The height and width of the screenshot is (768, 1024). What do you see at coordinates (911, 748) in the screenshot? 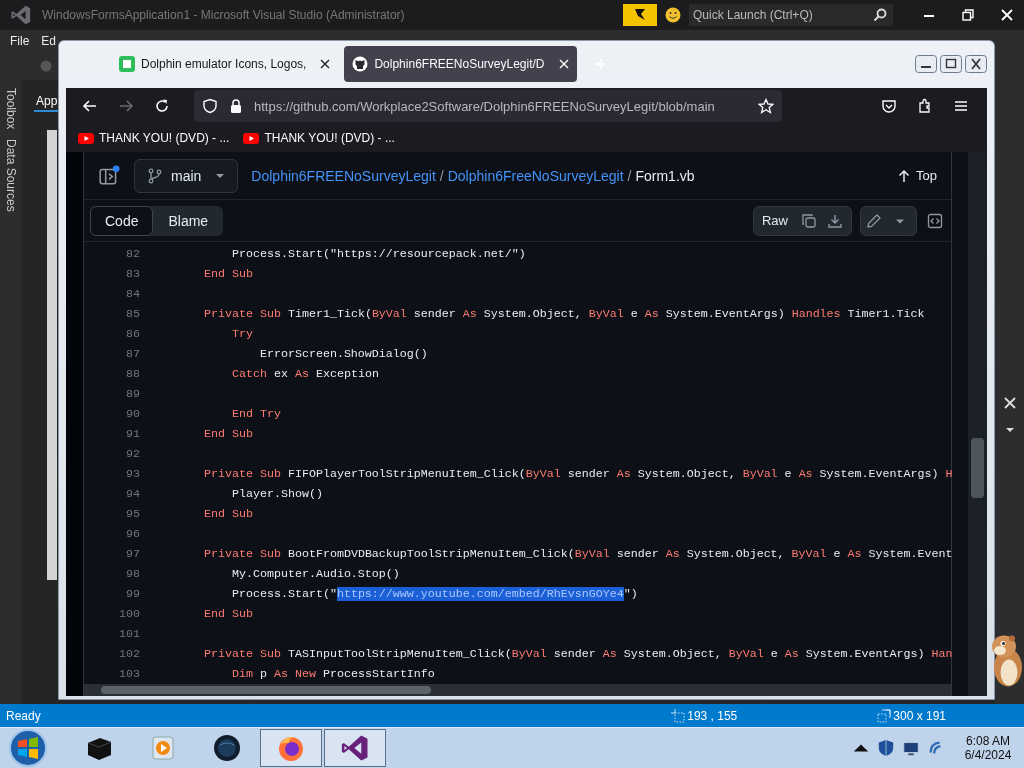
I see `monitor-icon` at bounding box center [911, 748].